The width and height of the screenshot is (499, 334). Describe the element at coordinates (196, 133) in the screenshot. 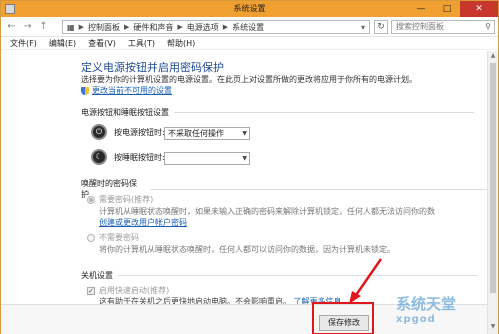

I see `power-button-value: 不采取任何操作` at that location.